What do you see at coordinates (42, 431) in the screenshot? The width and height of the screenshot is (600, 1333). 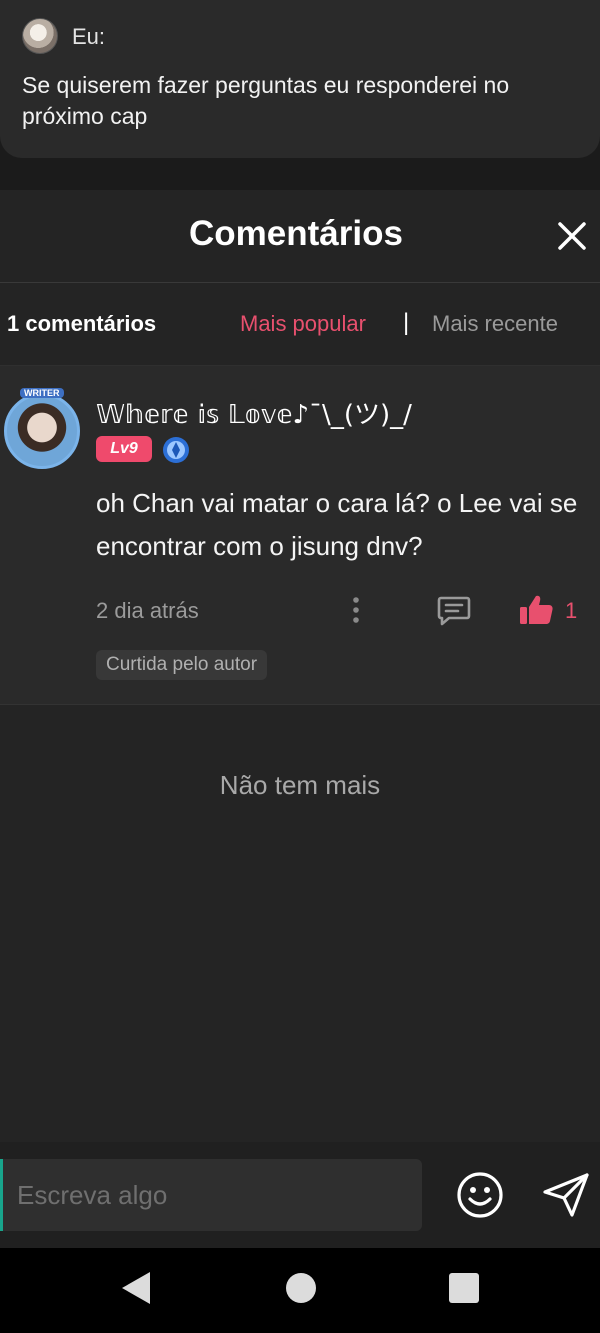 I see `commenter-avatar` at bounding box center [42, 431].